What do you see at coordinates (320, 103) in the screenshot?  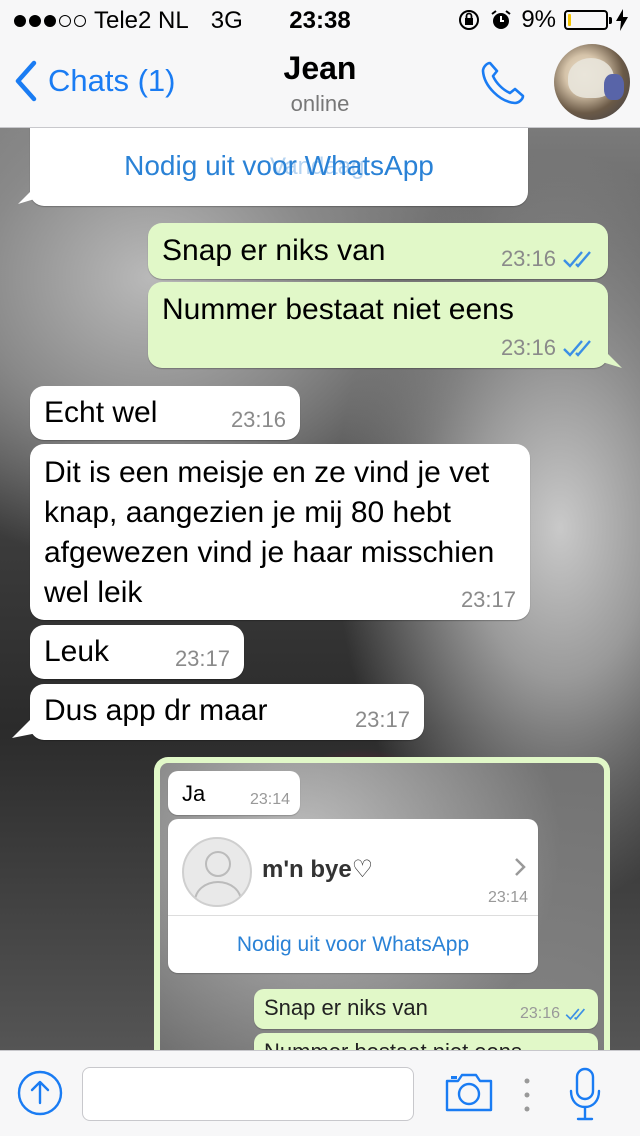 I see `contact-status: online` at bounding box center [320, 103].